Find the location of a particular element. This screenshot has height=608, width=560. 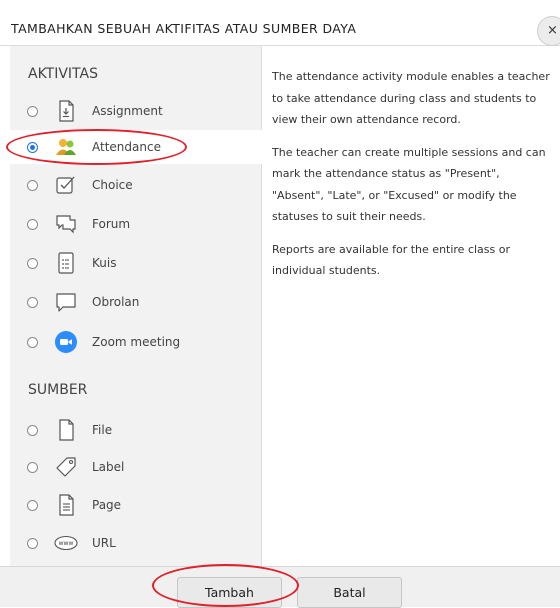

option-chat: Obrolan is located at coordinates (136, 302).